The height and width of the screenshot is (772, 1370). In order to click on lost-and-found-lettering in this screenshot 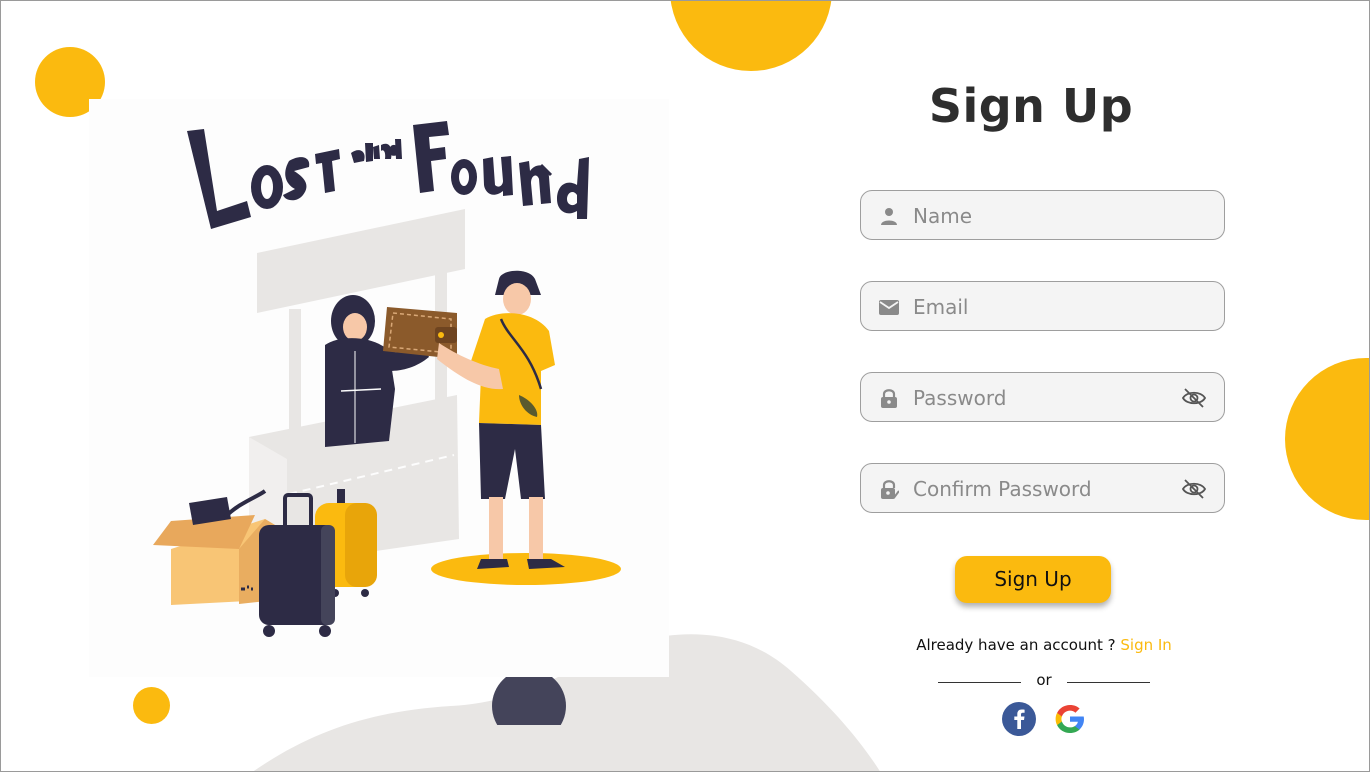, I will do `click(388, 175)`.